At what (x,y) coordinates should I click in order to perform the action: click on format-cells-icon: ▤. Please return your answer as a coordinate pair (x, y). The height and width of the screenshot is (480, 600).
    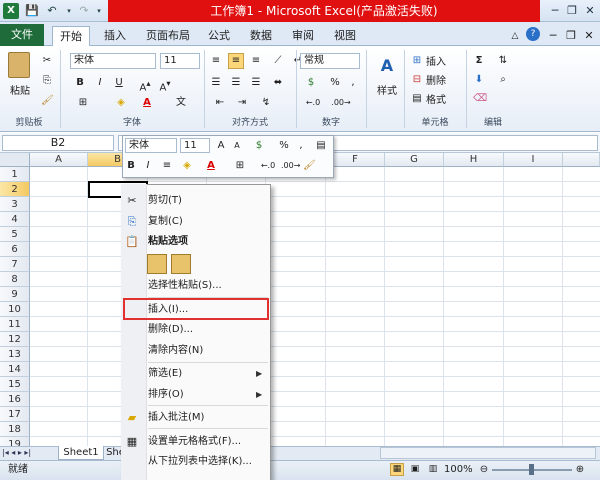
    Looking at the image, I should click on (417, 99).